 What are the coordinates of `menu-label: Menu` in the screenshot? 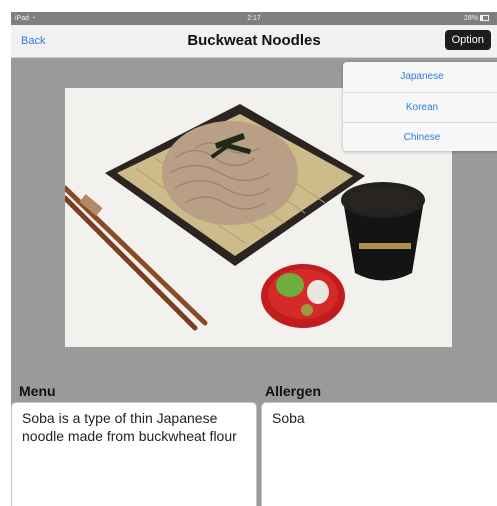 It's located at (37, 391).